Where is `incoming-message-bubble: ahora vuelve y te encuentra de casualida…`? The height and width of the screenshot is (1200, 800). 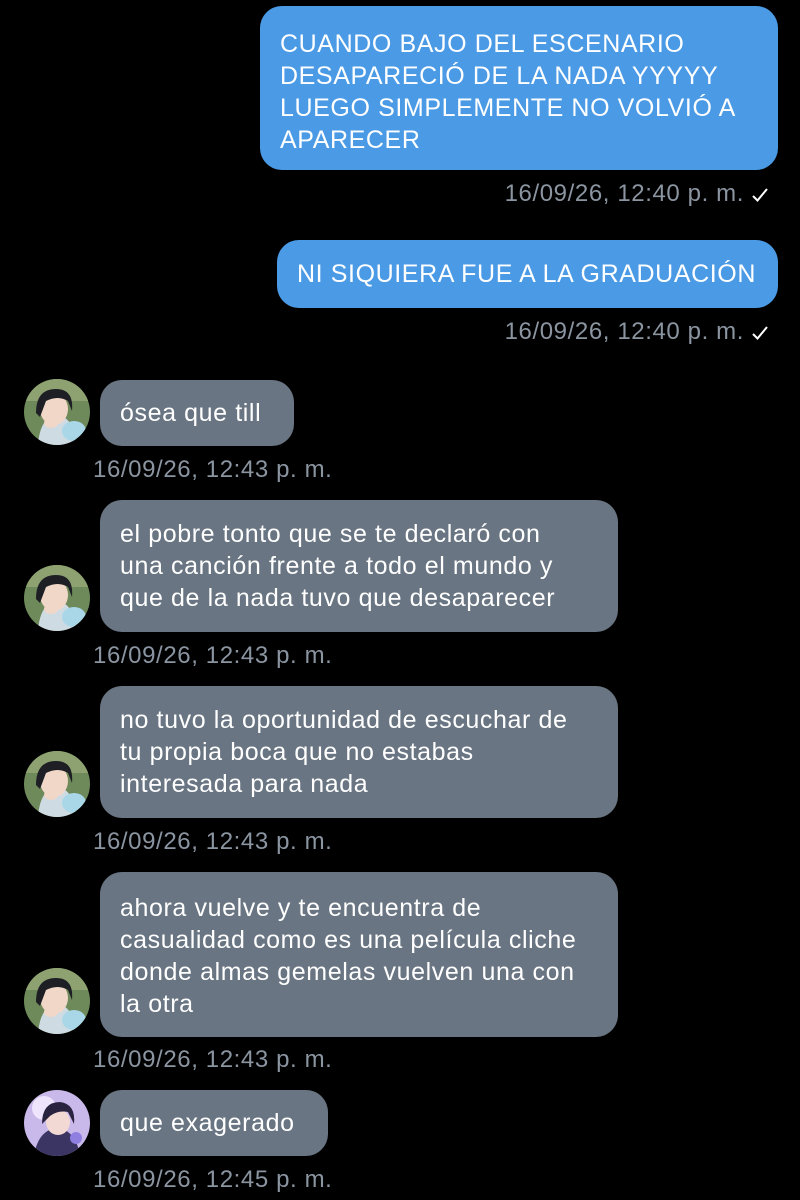
incoming-message-bubble: ahora vuelve y te encuentra de casualida… is located at coordinates (359, 954).